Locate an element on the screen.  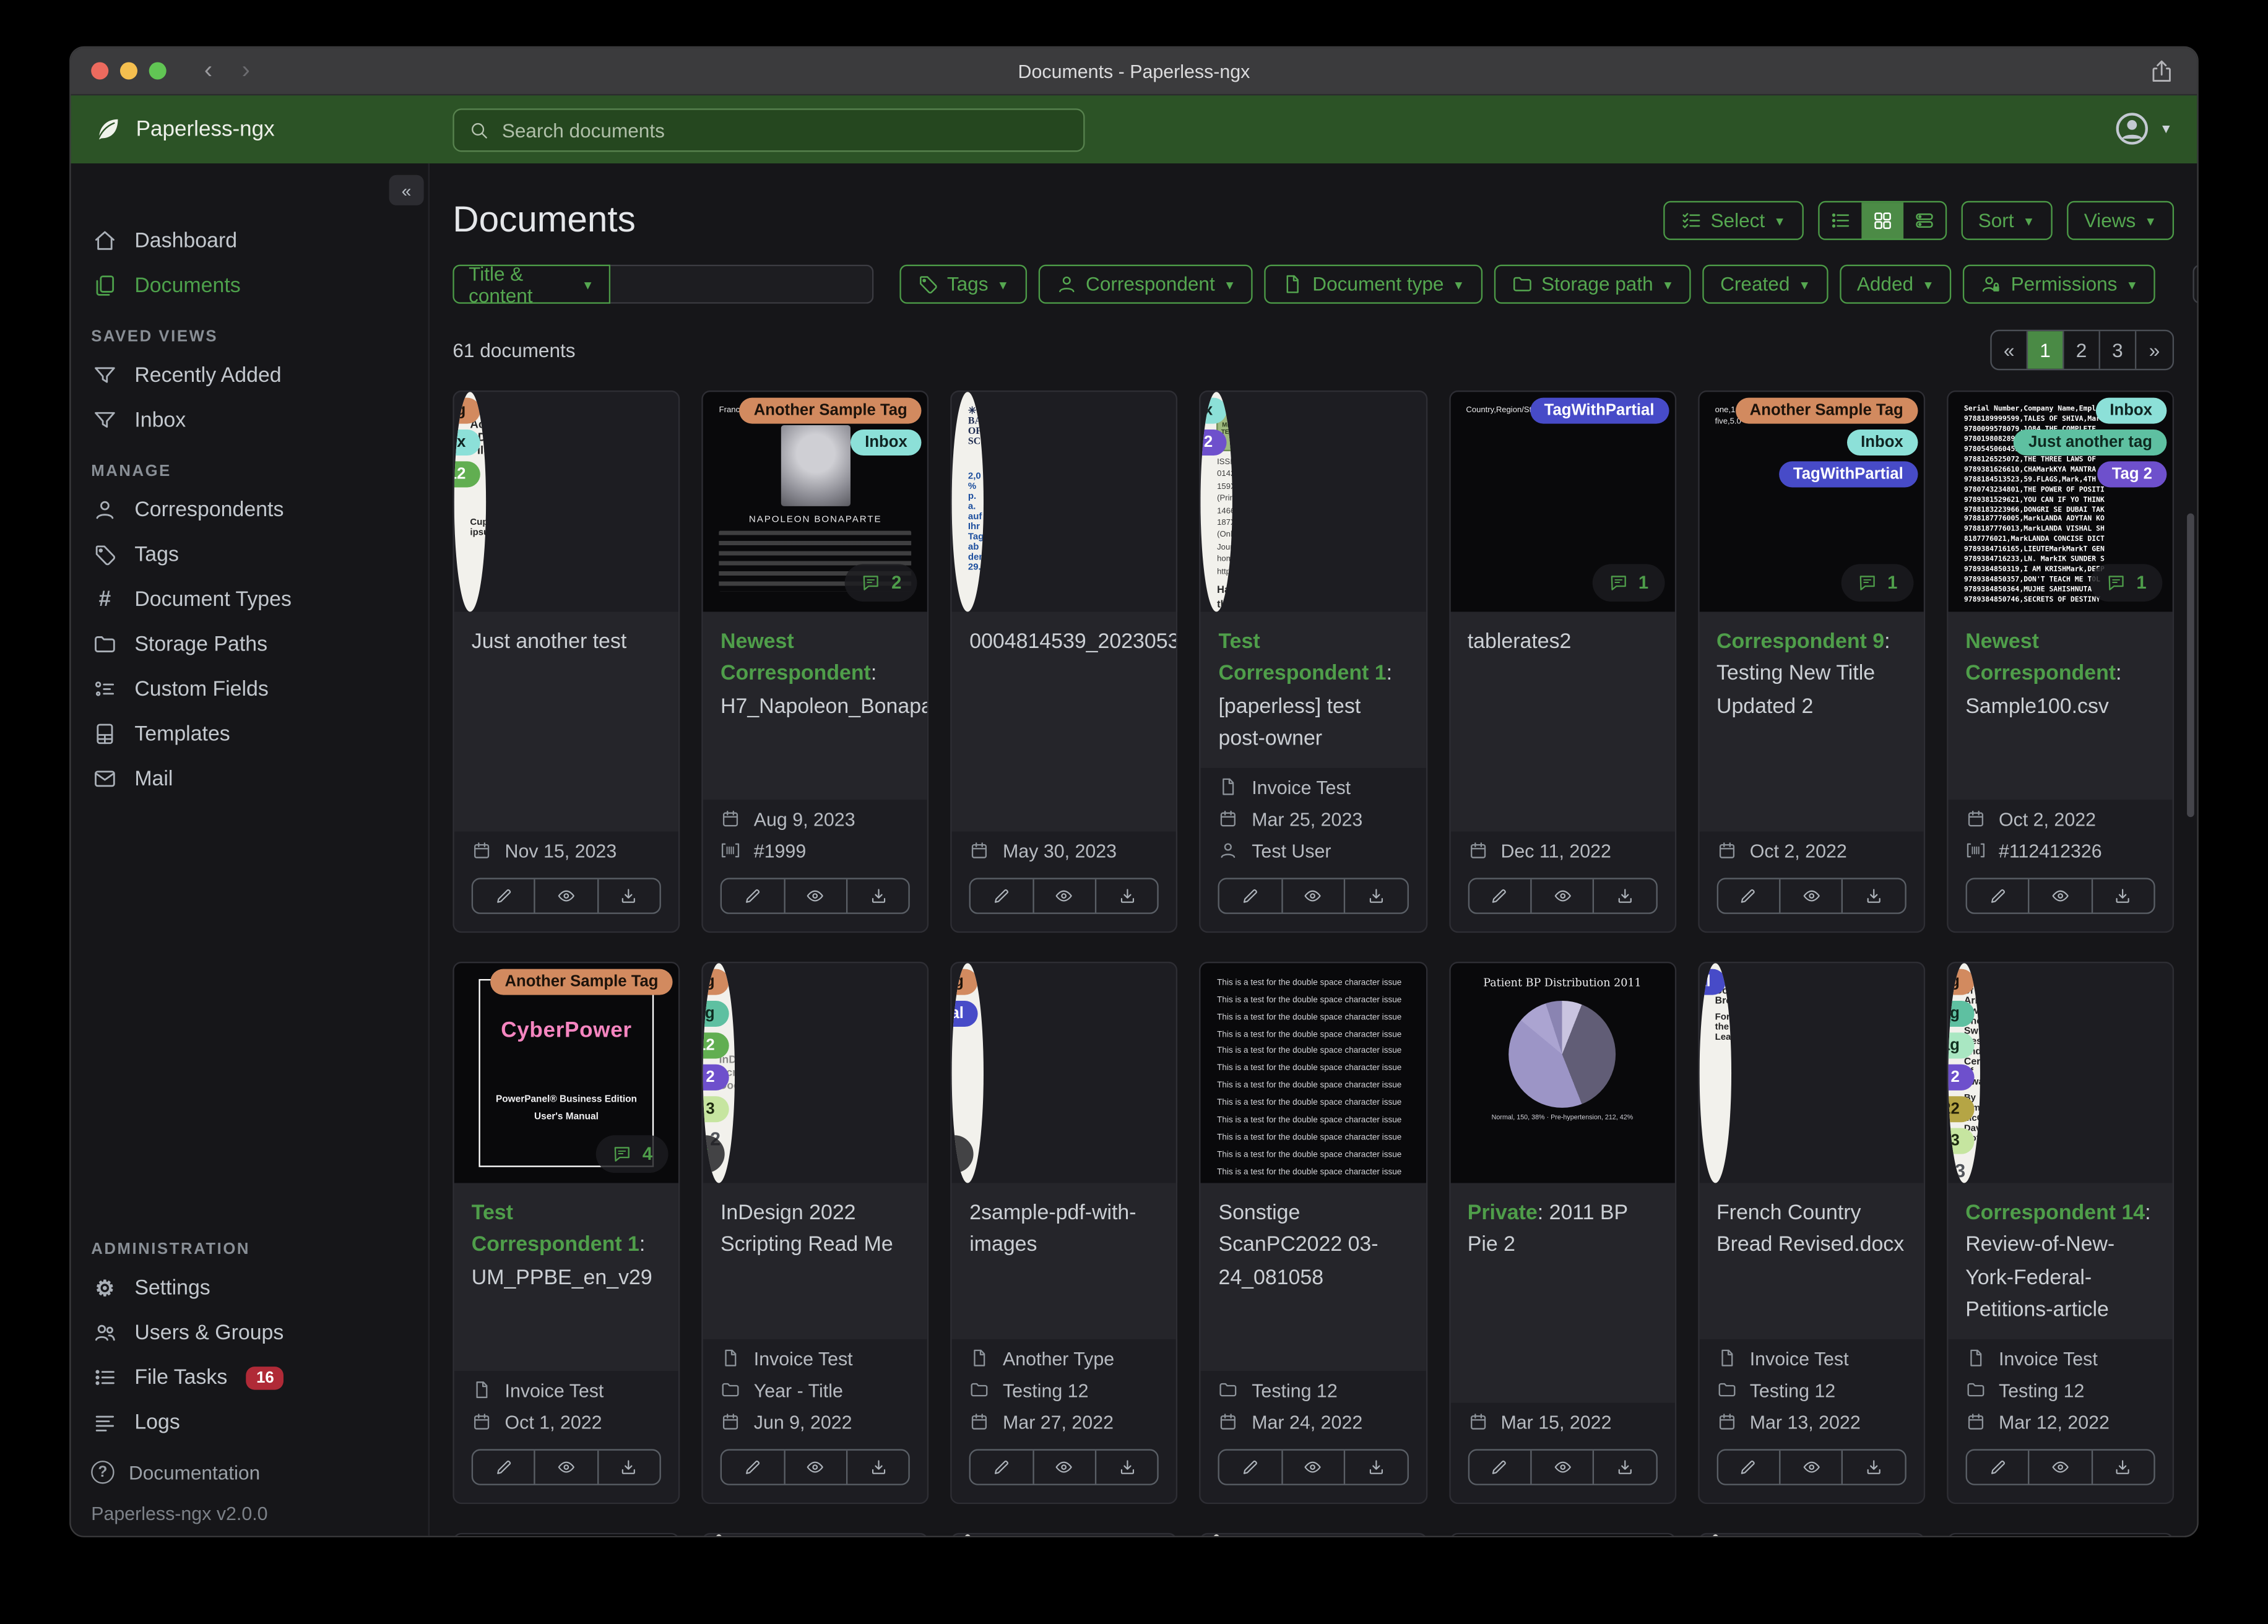
filter-button-added: Added ▼ is located at coordinates (1895, 284).